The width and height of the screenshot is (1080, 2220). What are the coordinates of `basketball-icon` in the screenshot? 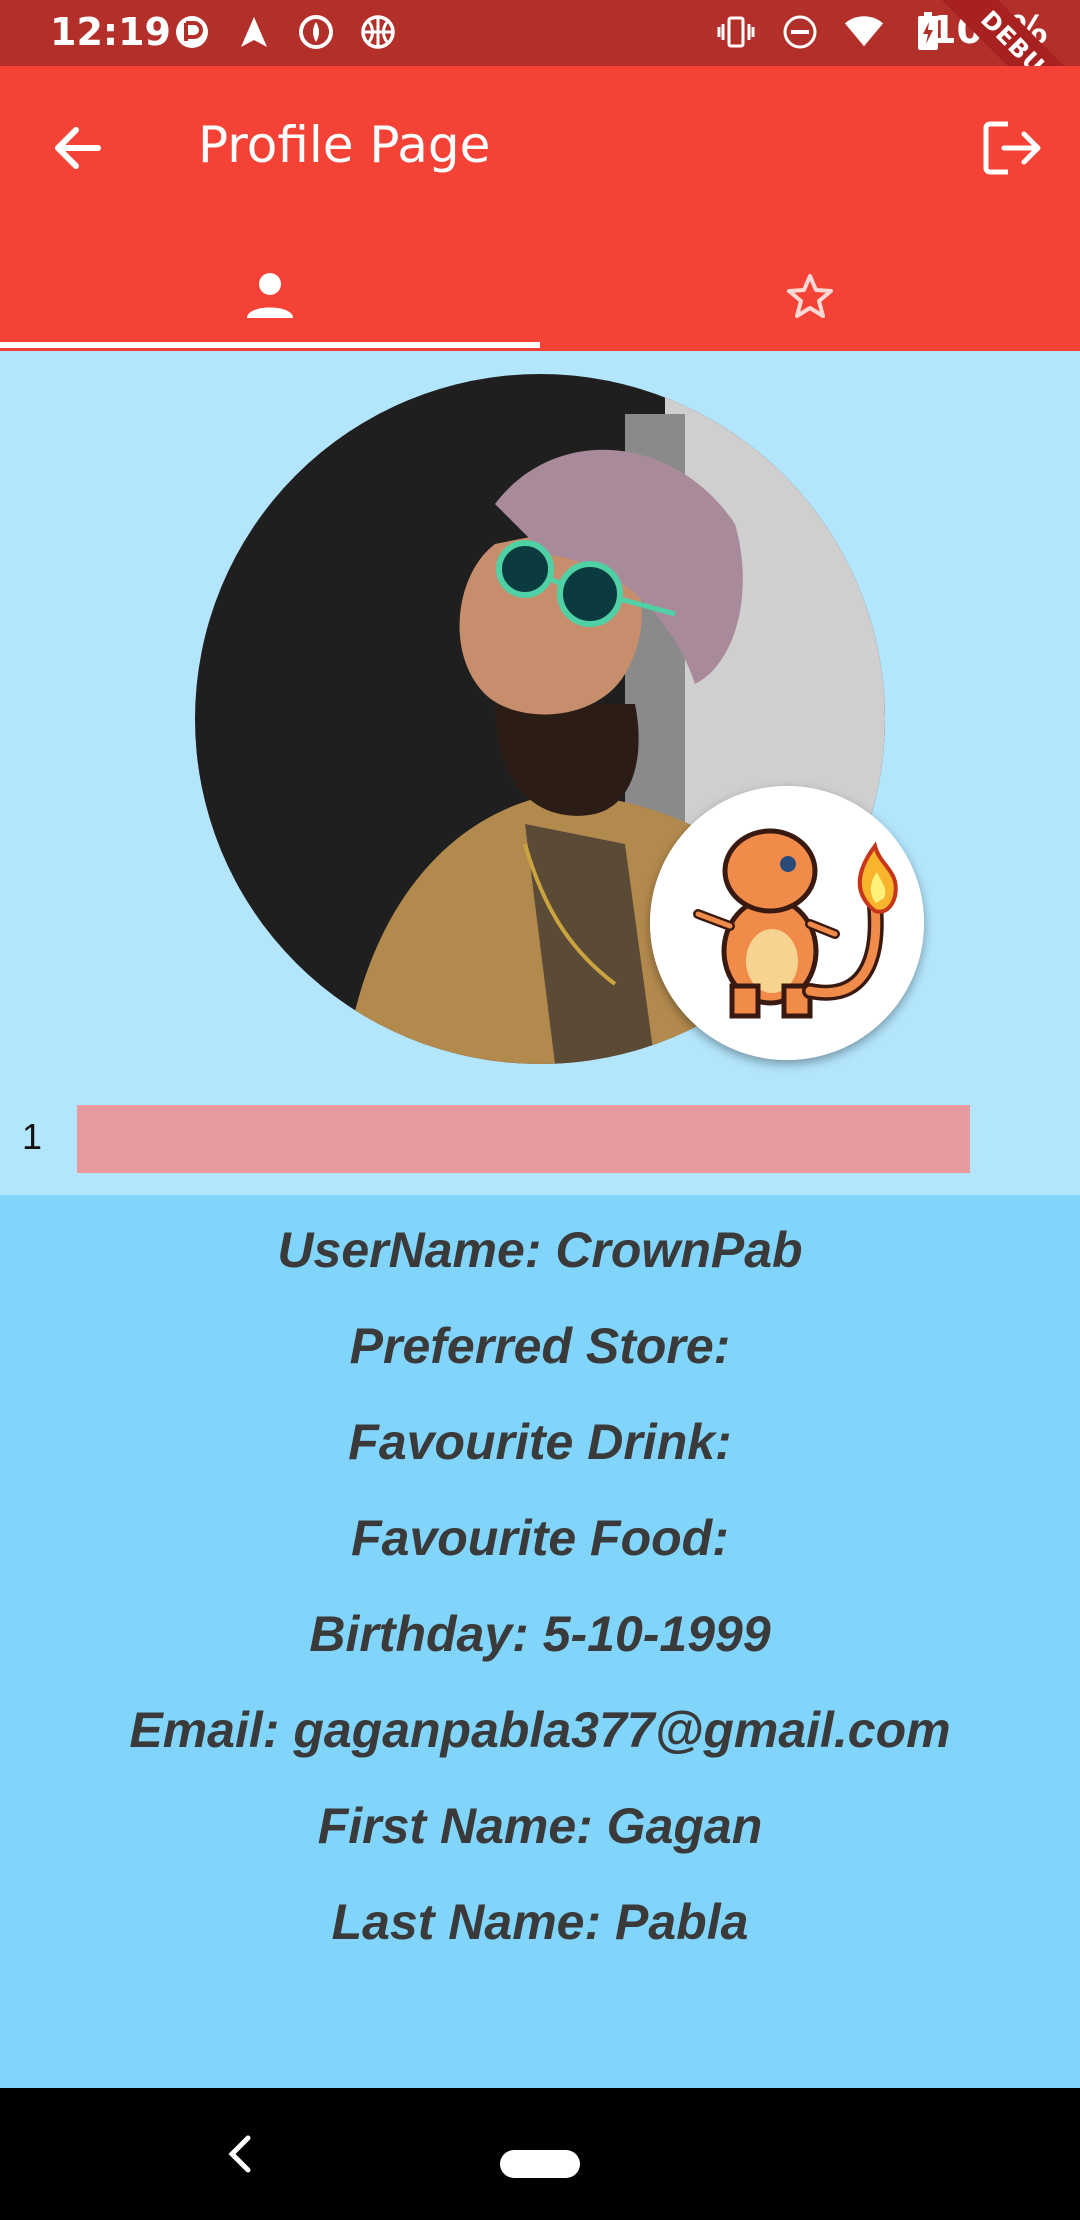 It's located at (378, 32).